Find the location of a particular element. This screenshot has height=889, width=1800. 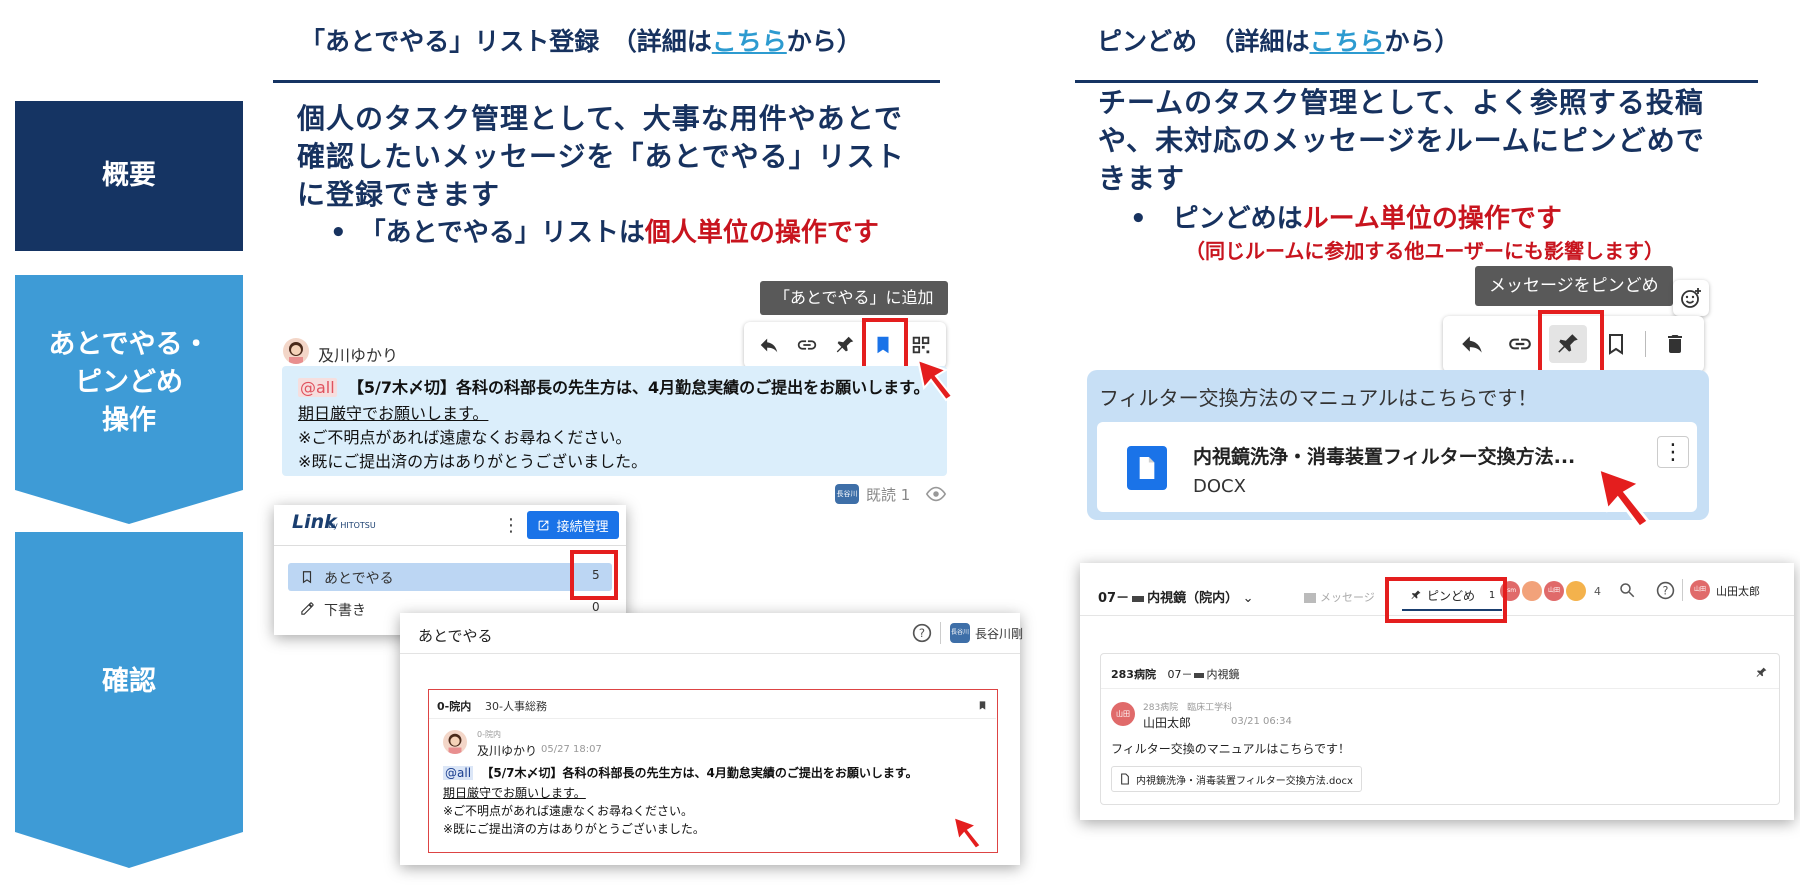

right-header-prefix: ピンどめ （詳細は is located at coordinates (1203, 41).